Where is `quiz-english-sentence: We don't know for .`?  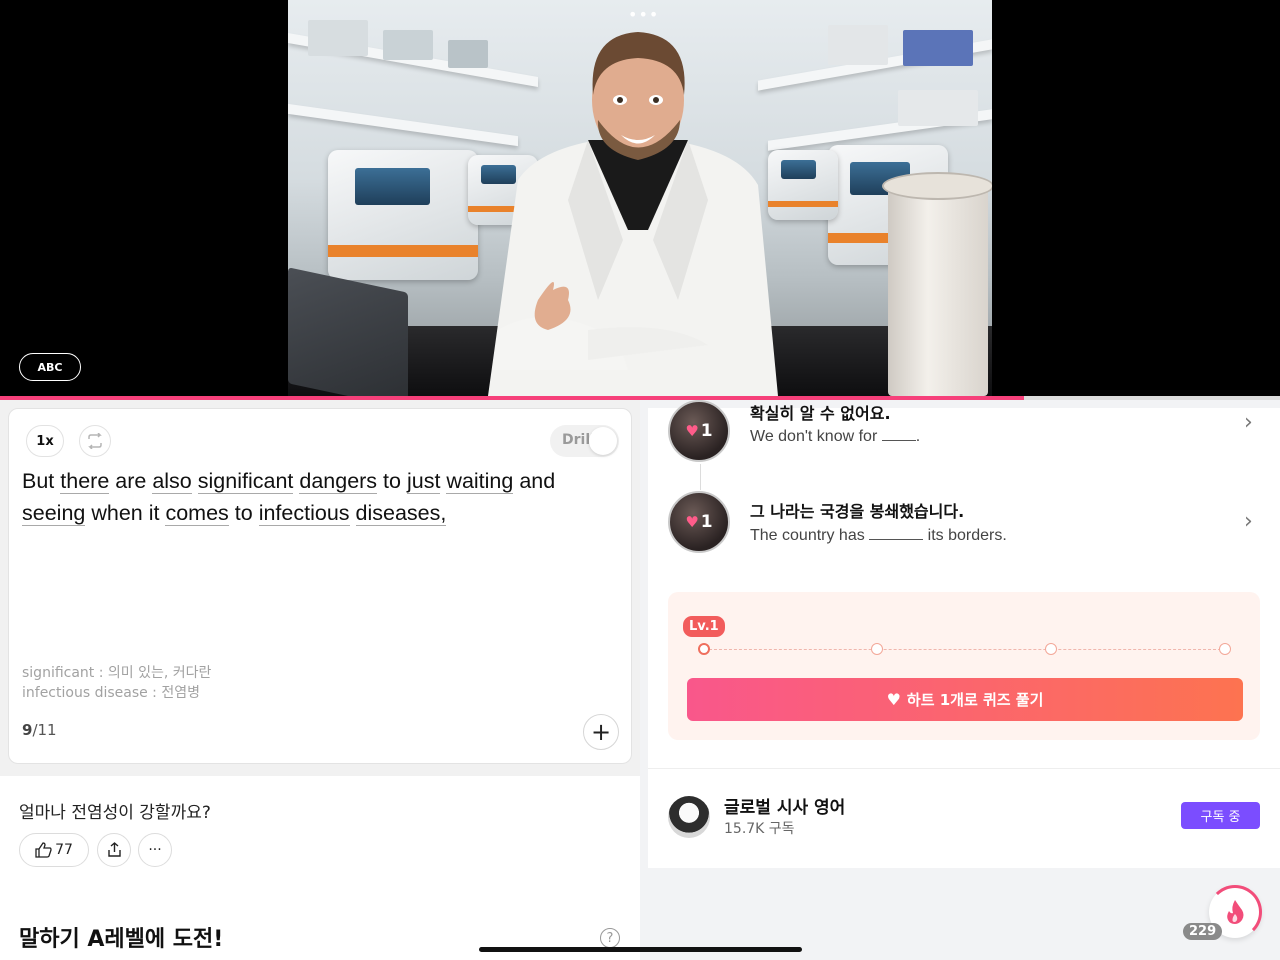 quiz-english-sentence: We don't know for . is located at coordinates (835, 436).